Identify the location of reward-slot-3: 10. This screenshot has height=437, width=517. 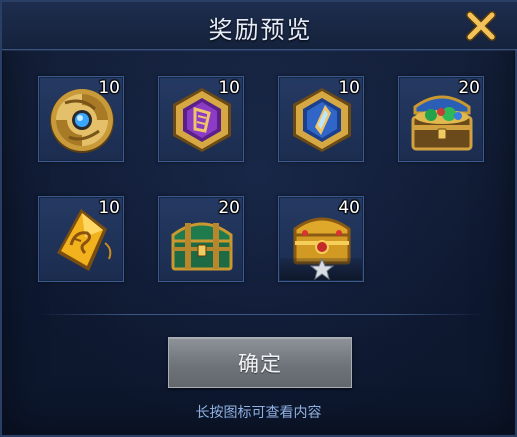
(321, 119).